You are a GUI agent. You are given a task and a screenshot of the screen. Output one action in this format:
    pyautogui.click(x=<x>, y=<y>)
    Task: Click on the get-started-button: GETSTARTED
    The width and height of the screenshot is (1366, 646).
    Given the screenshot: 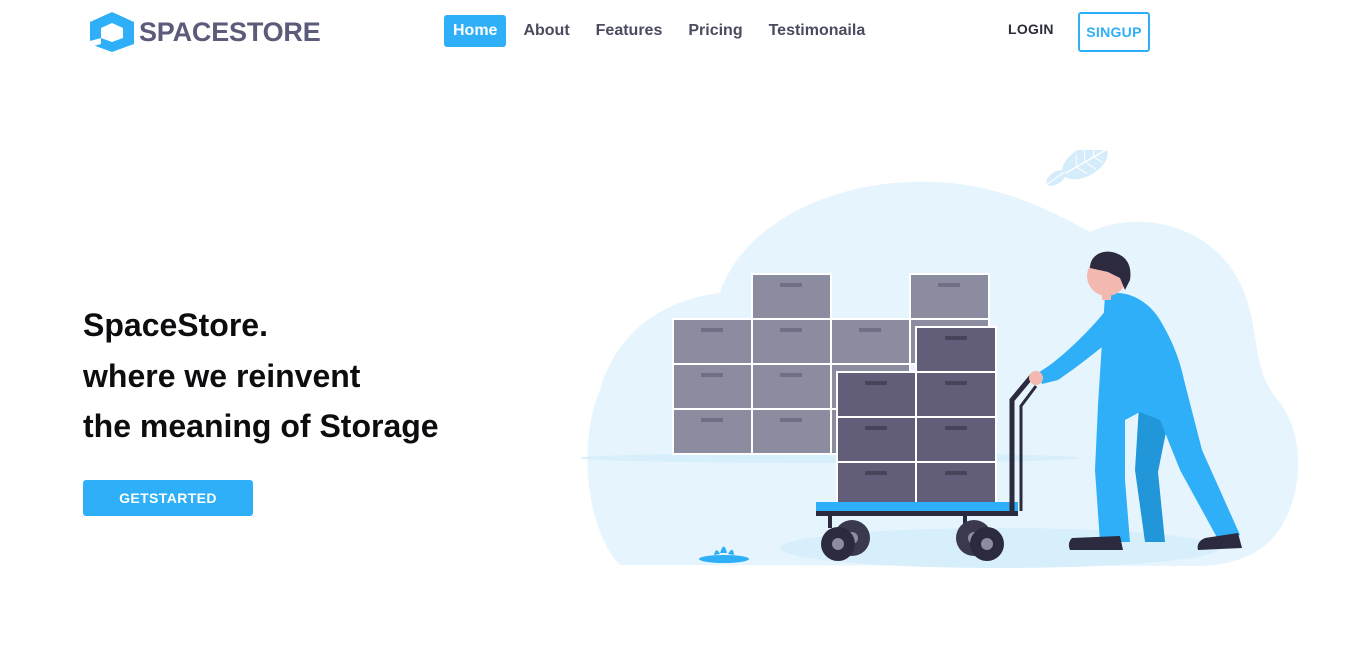 What is the action you would take?
    pyautogui.click(x=168, y=498)
    